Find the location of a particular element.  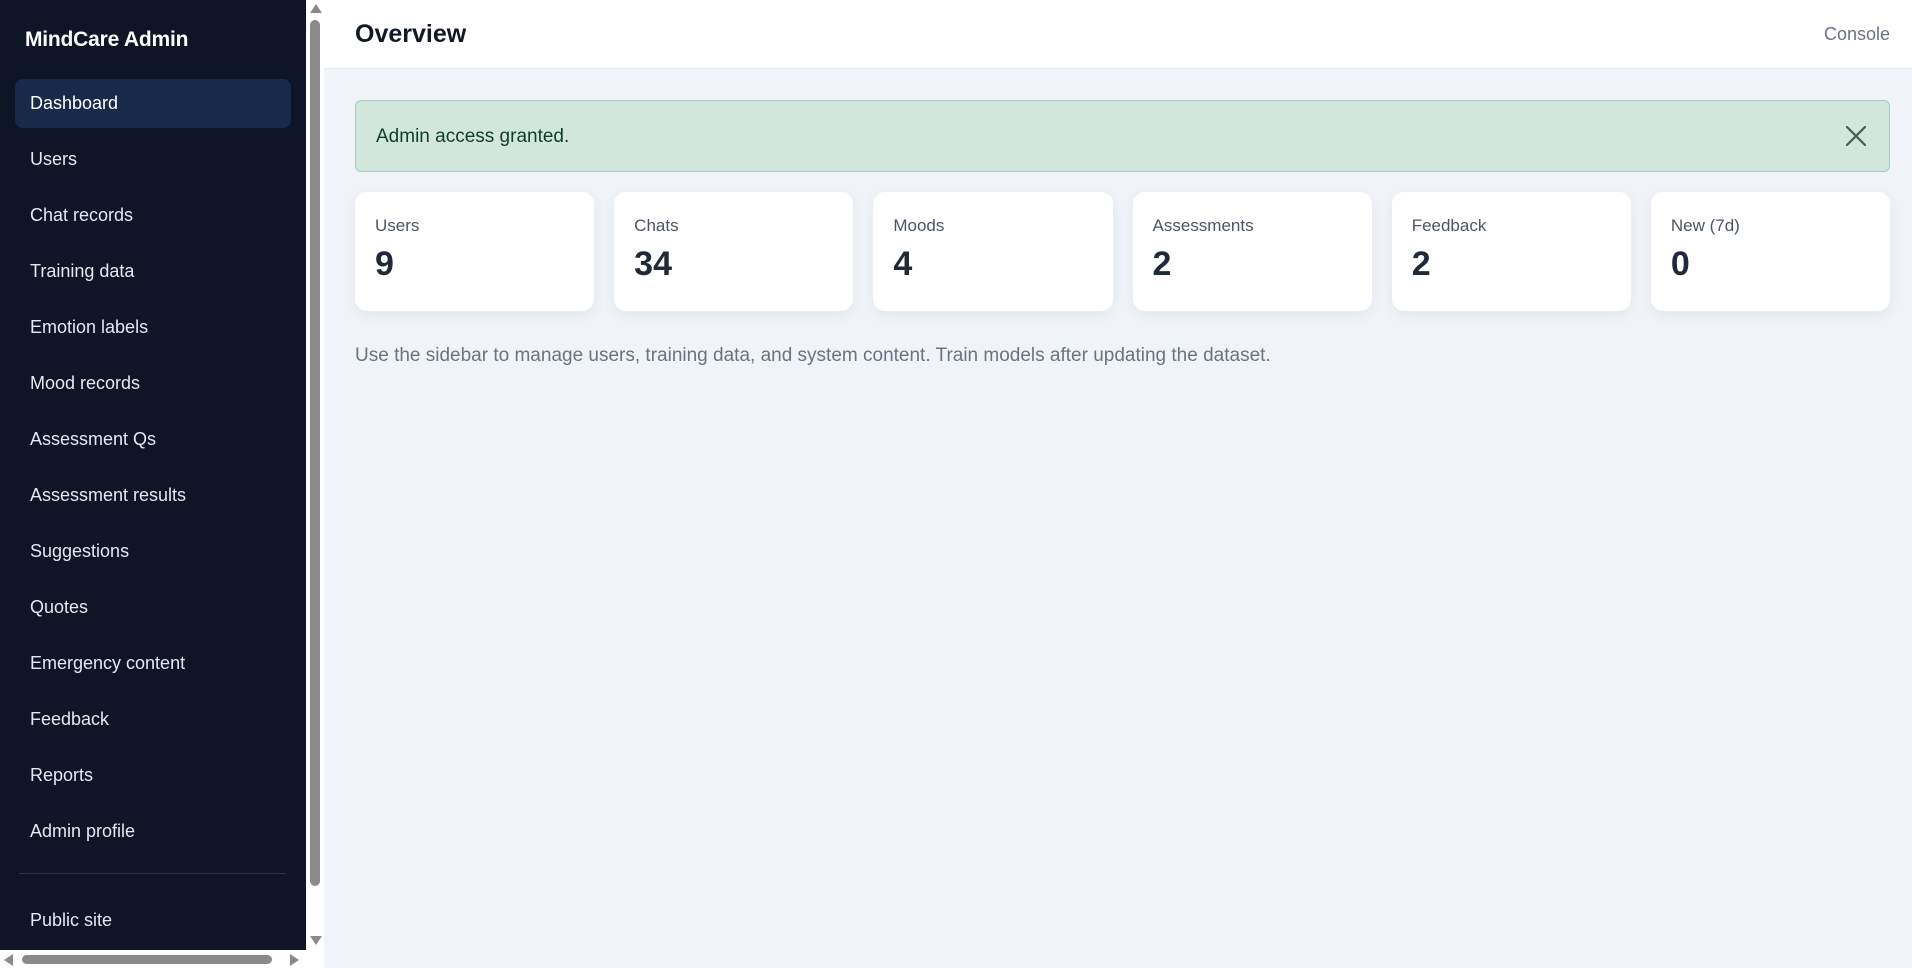

scroll-up-arrow-icon is located at coordinates (316, 8).